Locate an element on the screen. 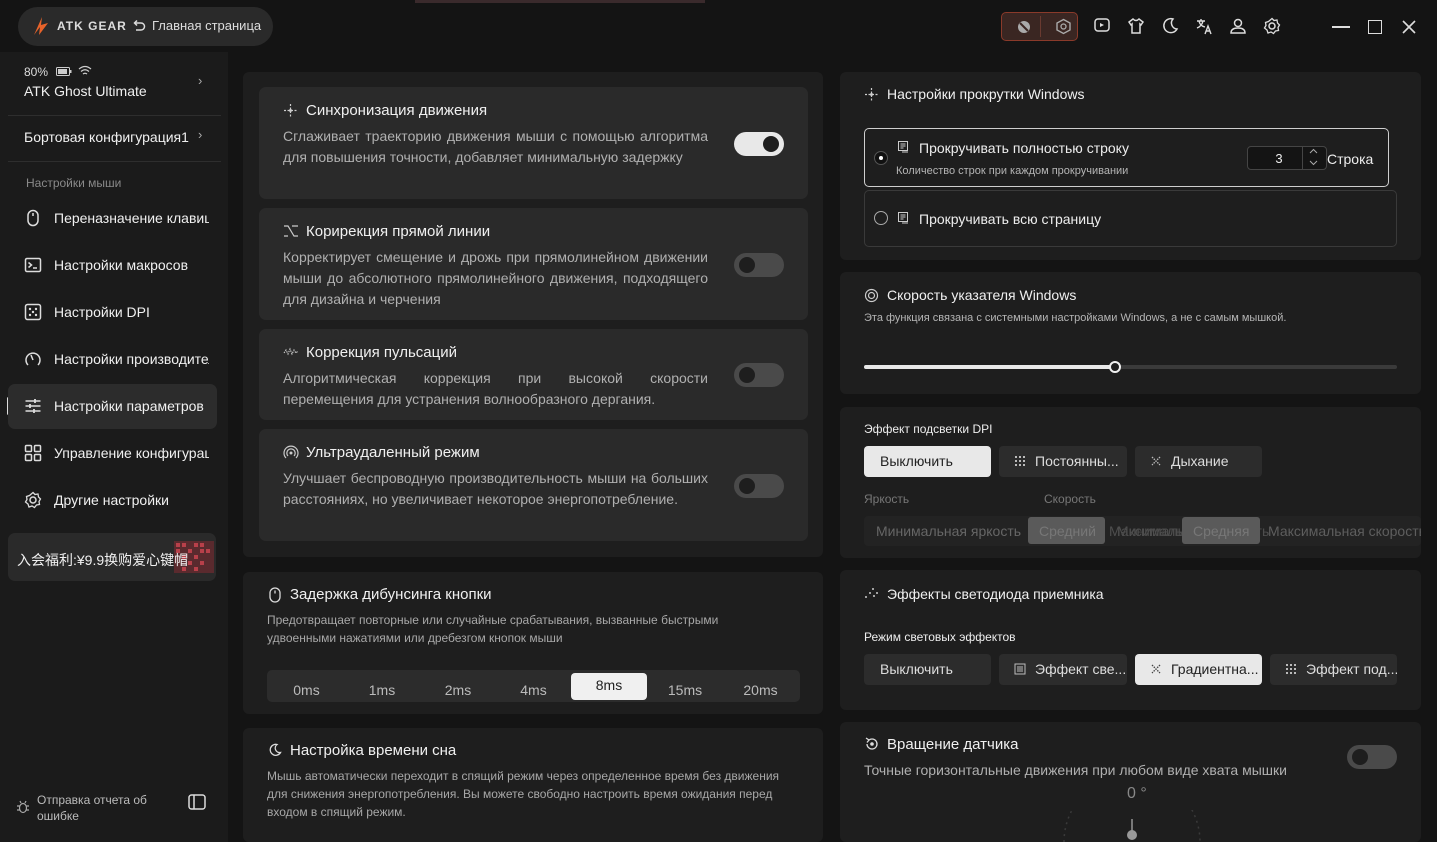 The width and height of the screenshot is (1437, 842). line-correction-icon is located at coordinates (291, 231).